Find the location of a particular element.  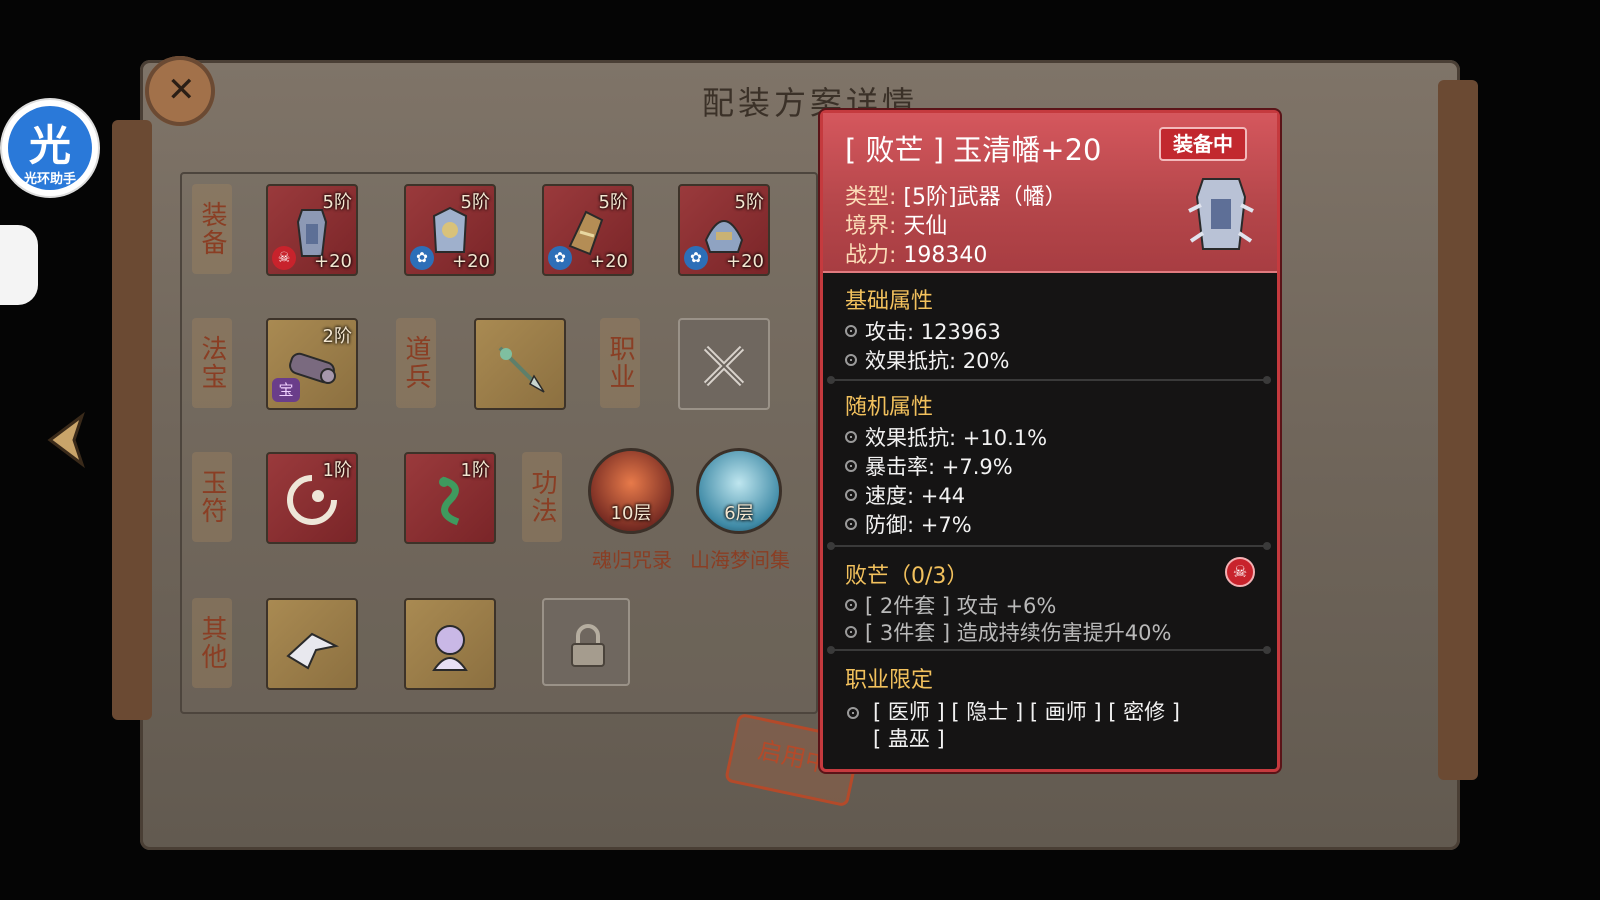

equipment-slot-4: 5阶 +20 ✿ is located at coordinates (724, 230).